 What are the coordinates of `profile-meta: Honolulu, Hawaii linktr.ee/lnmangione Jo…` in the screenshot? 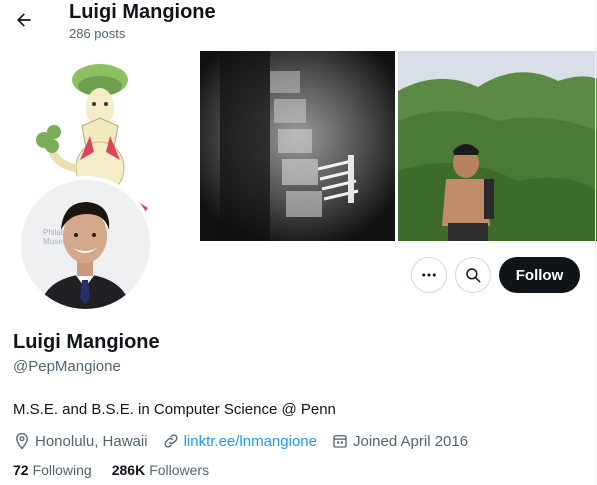 It's located at (247, 441).